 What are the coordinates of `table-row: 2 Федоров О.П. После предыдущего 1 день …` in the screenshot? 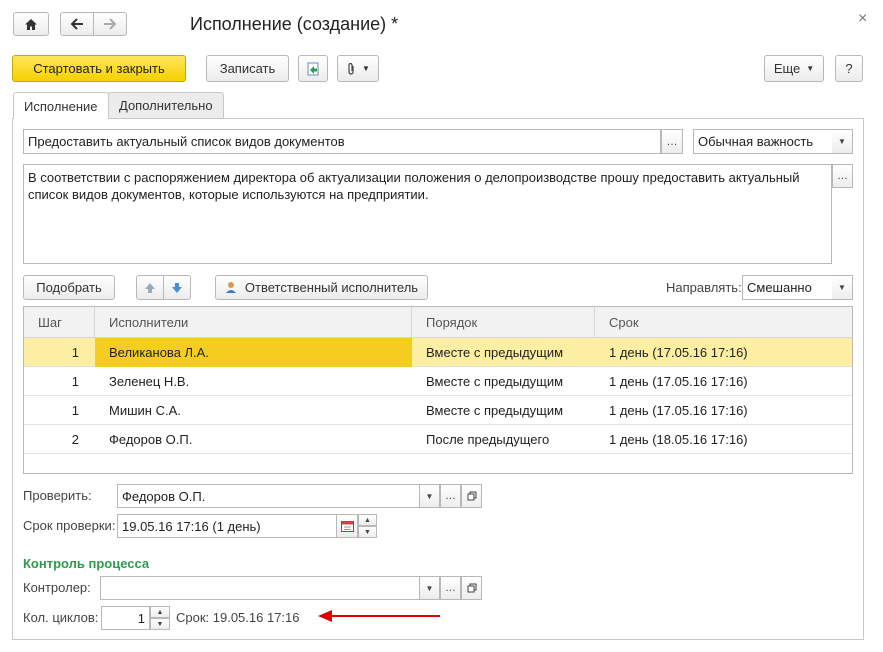 It's located at (438, 439).